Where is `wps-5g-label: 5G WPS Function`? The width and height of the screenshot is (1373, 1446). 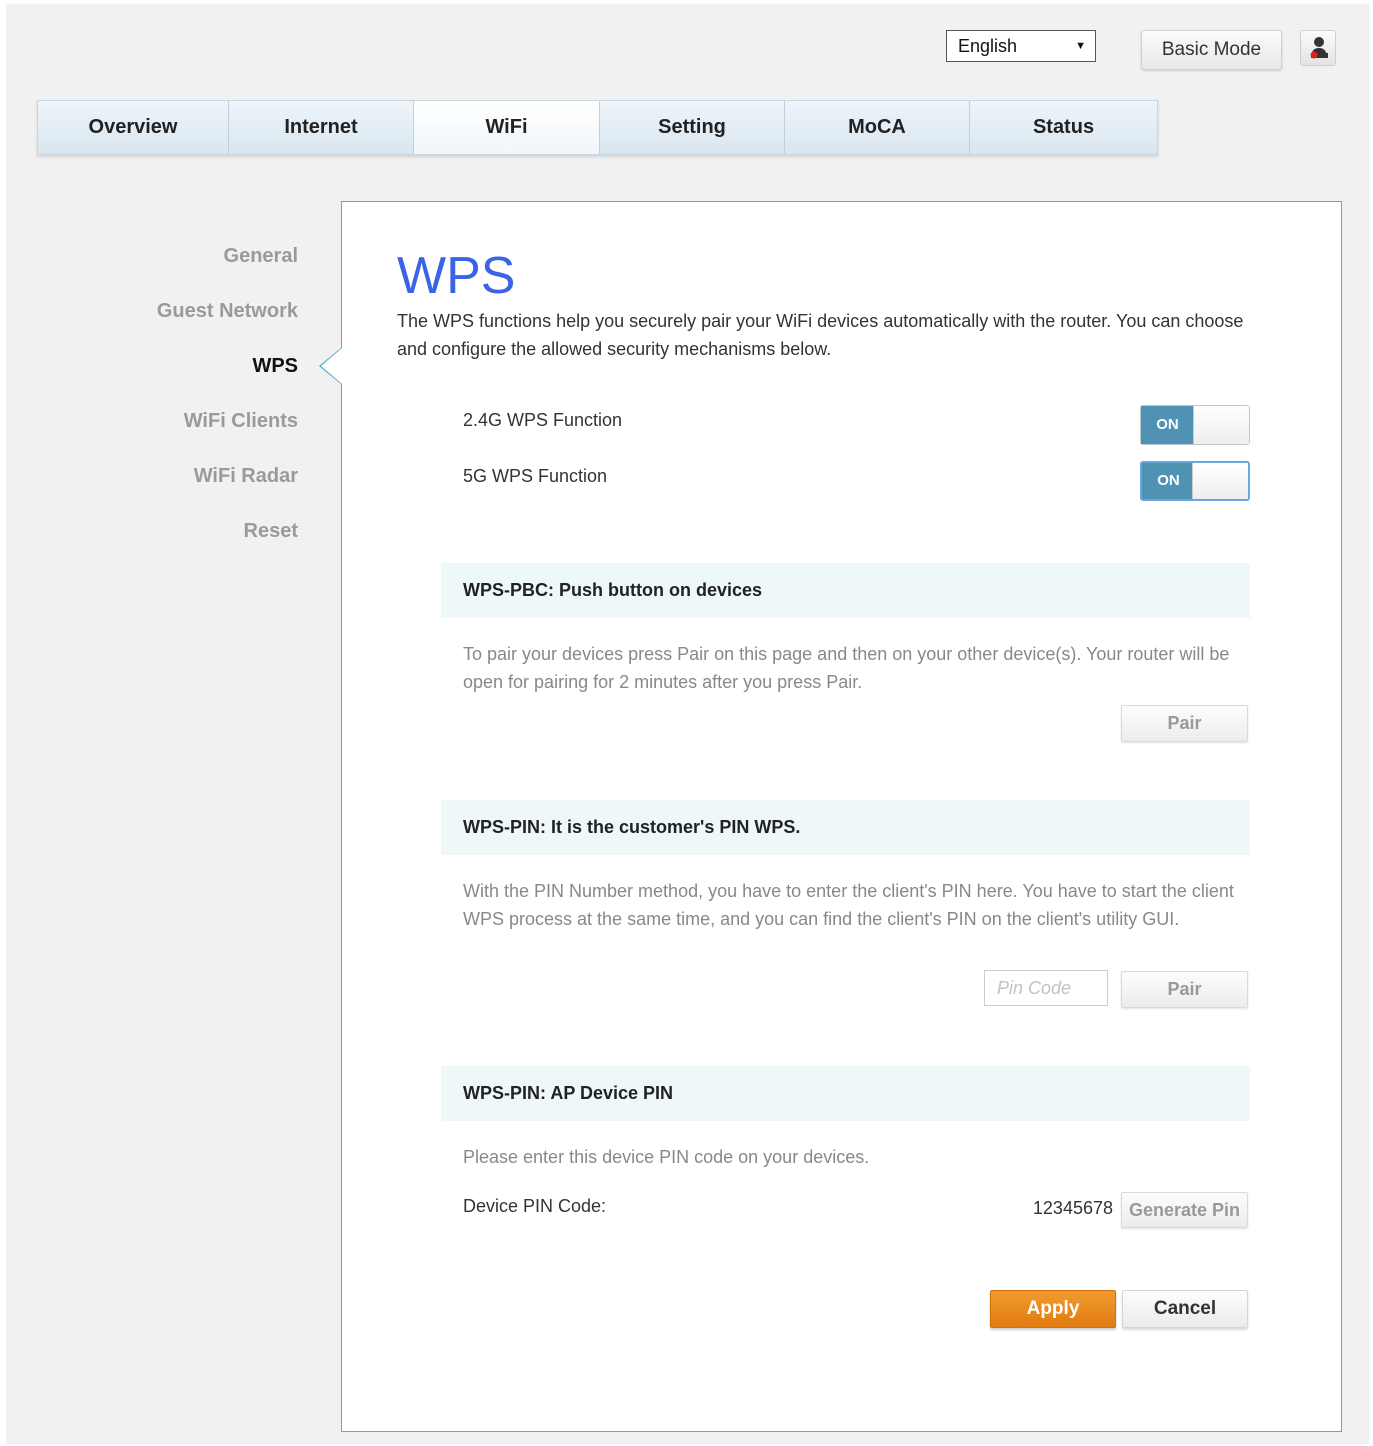
wps-5g-label: 5G WPS Function is located at coordinates (535, 476).